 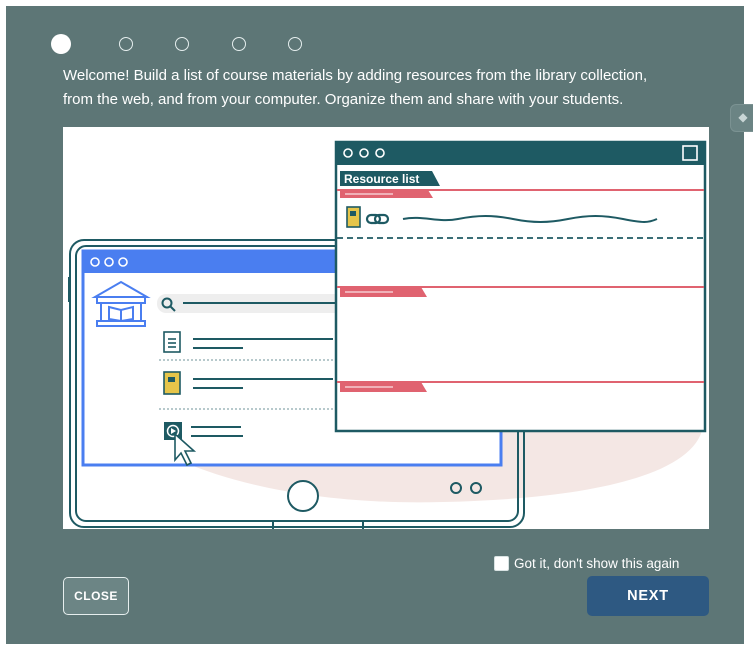 I want to click on dont-show-again-label: Got it, don't show this again, so click(x=596, y=563).